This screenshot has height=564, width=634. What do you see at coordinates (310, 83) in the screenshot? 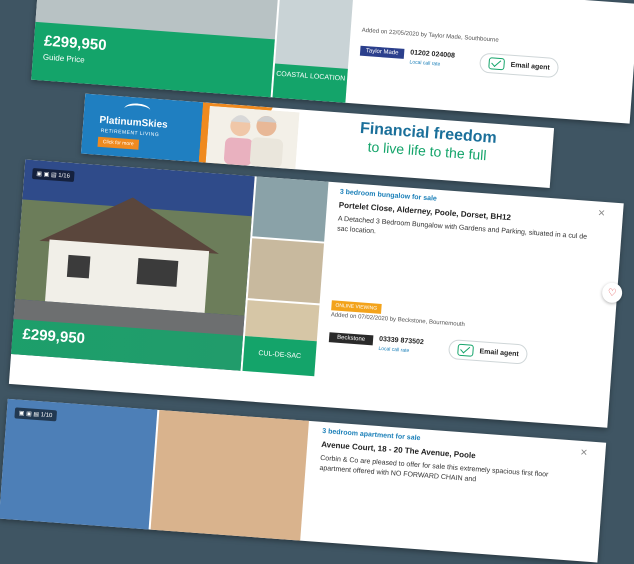
I see `feature-tag: COASTAL LOCATION` at bounding box center [310, 83].